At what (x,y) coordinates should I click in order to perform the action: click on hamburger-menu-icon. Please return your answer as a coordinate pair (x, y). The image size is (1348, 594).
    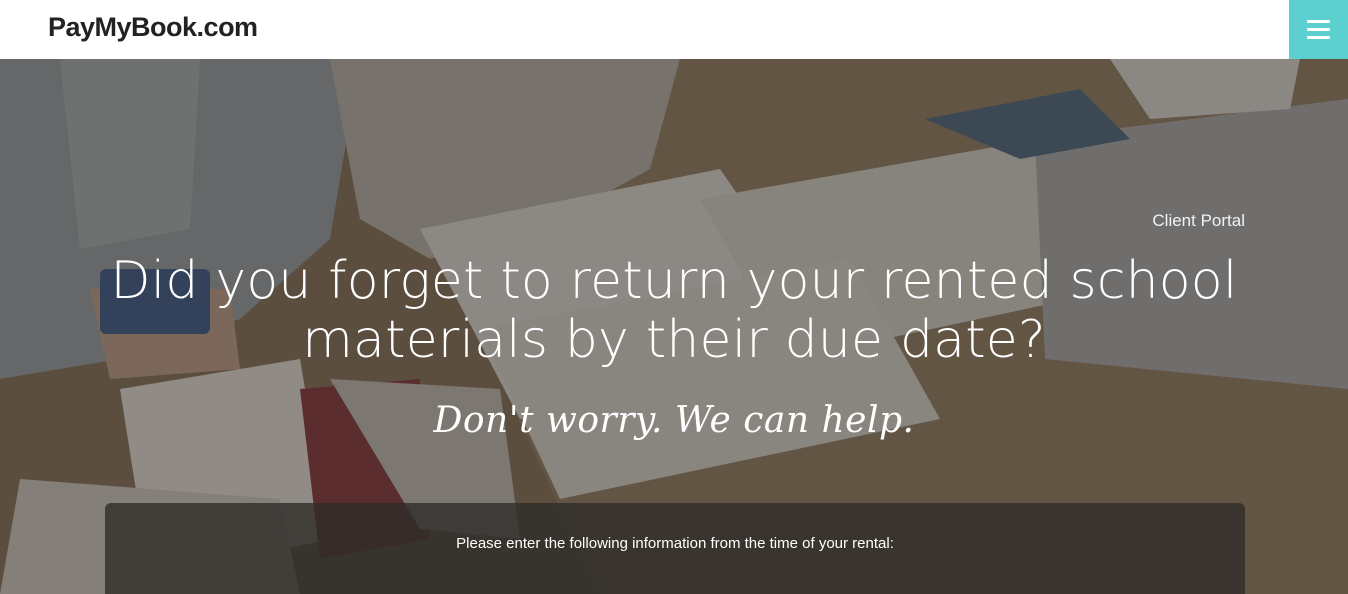
    Looking at the image, I should click on (1318, 29).